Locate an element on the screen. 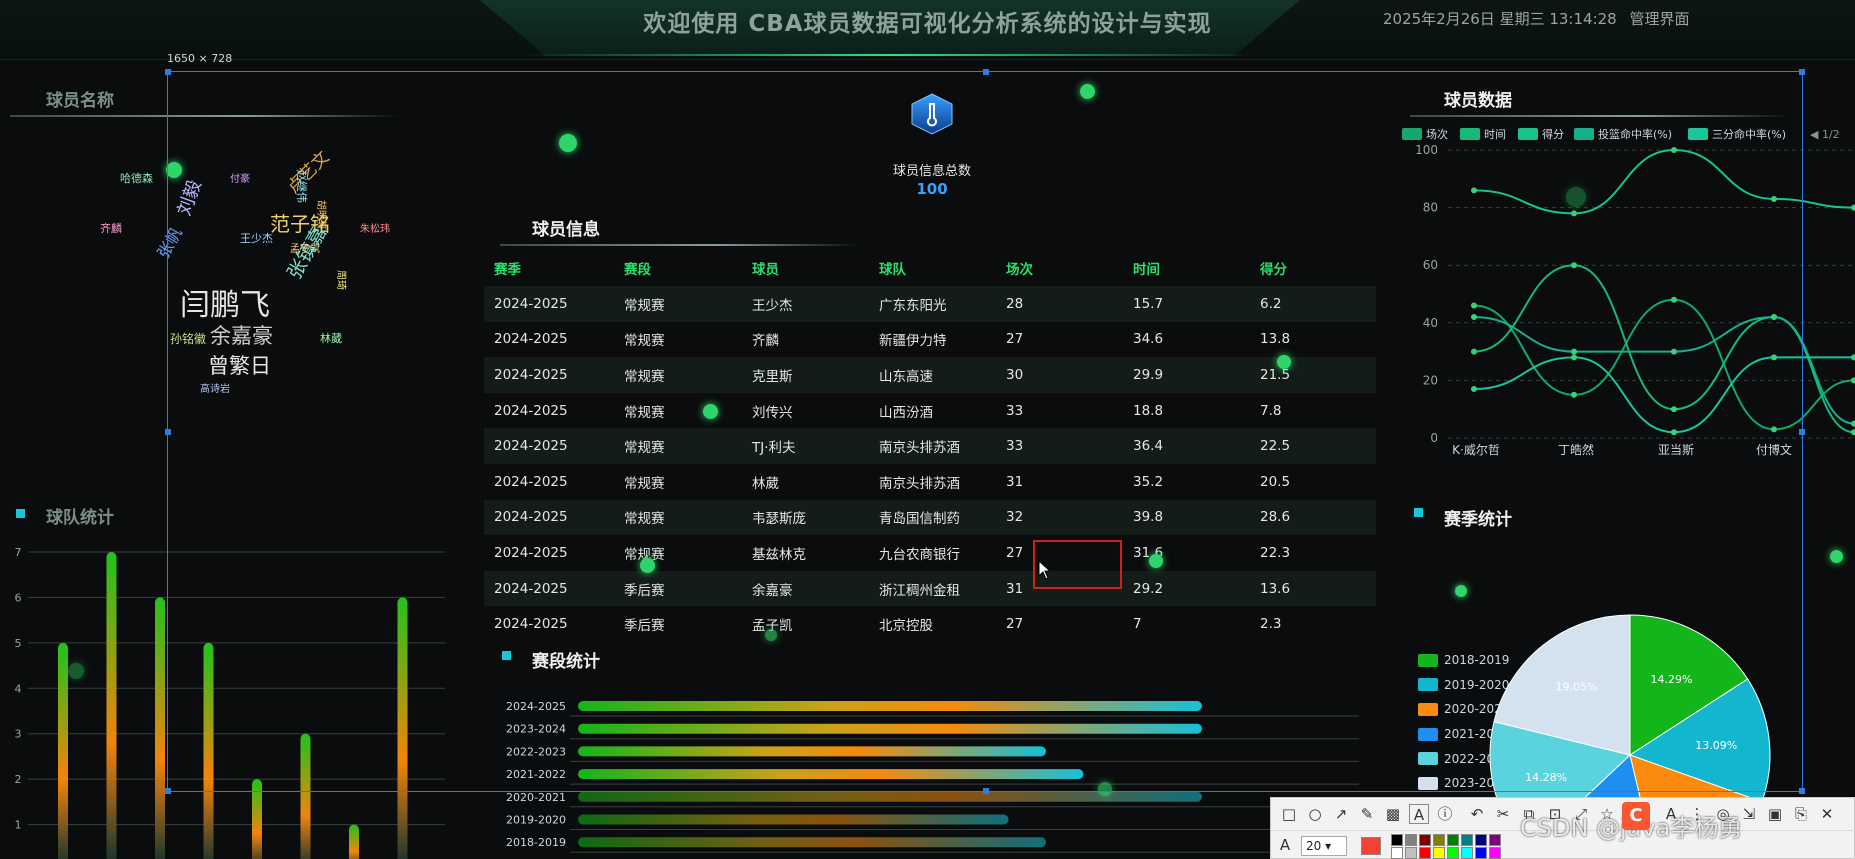 This screenshot has width=1855, height=859. number-tool-icon: ⓘ is located at coordinates (1445, 814).